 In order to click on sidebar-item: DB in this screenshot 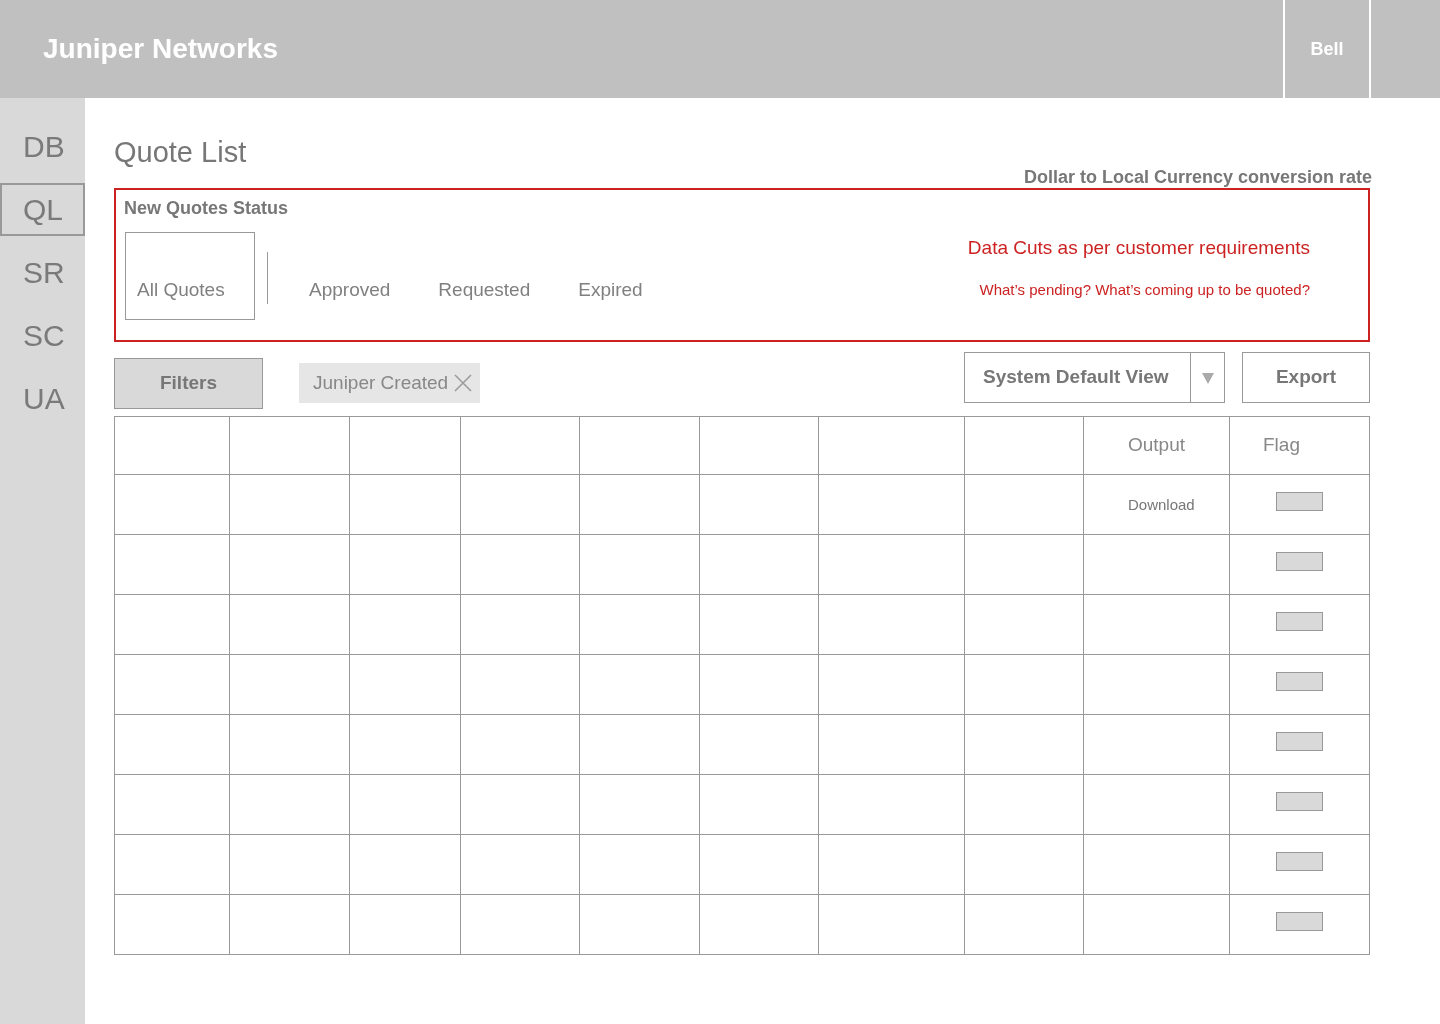, I will do `click(42, 146)`.